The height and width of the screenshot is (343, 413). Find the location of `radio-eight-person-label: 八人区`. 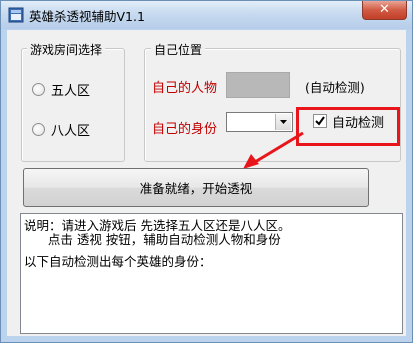

radio-eight-person-label: 八人区 is located at coordinates (70, 129).